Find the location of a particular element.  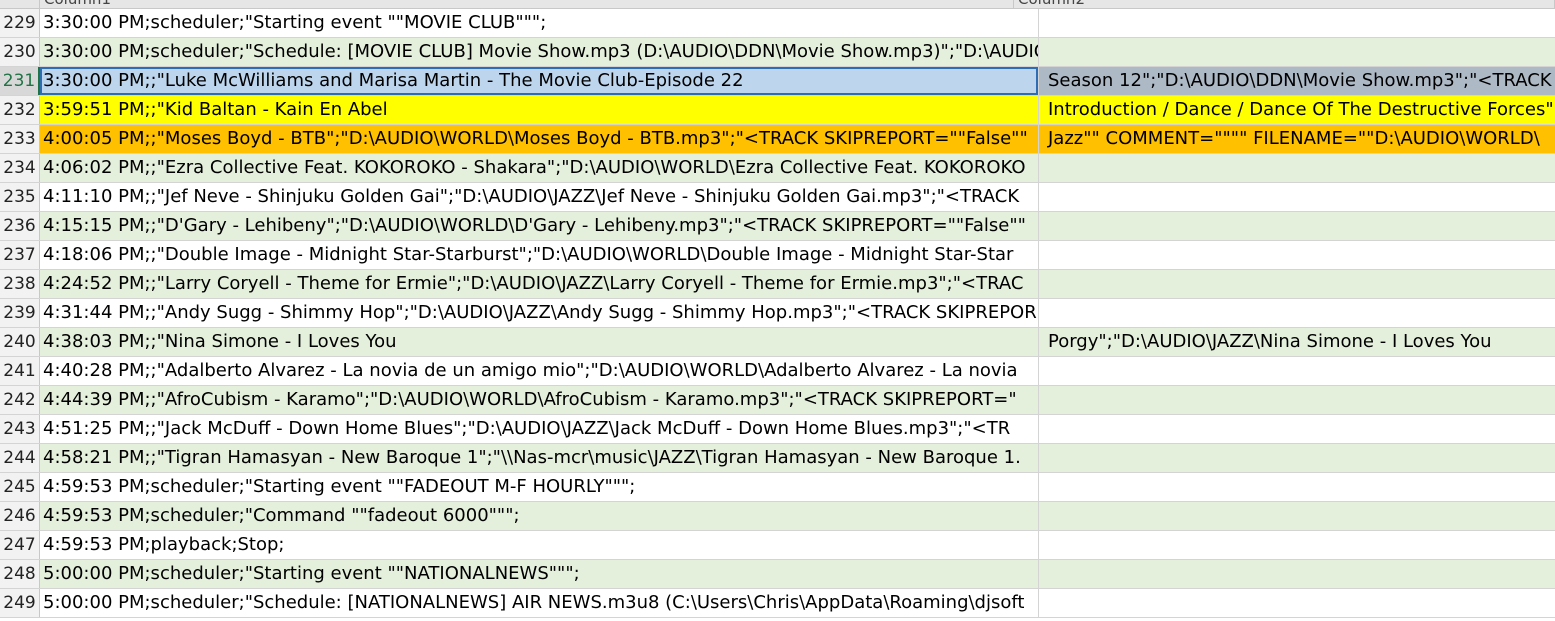

row-number: 231 is located at coordinates (20, 81).